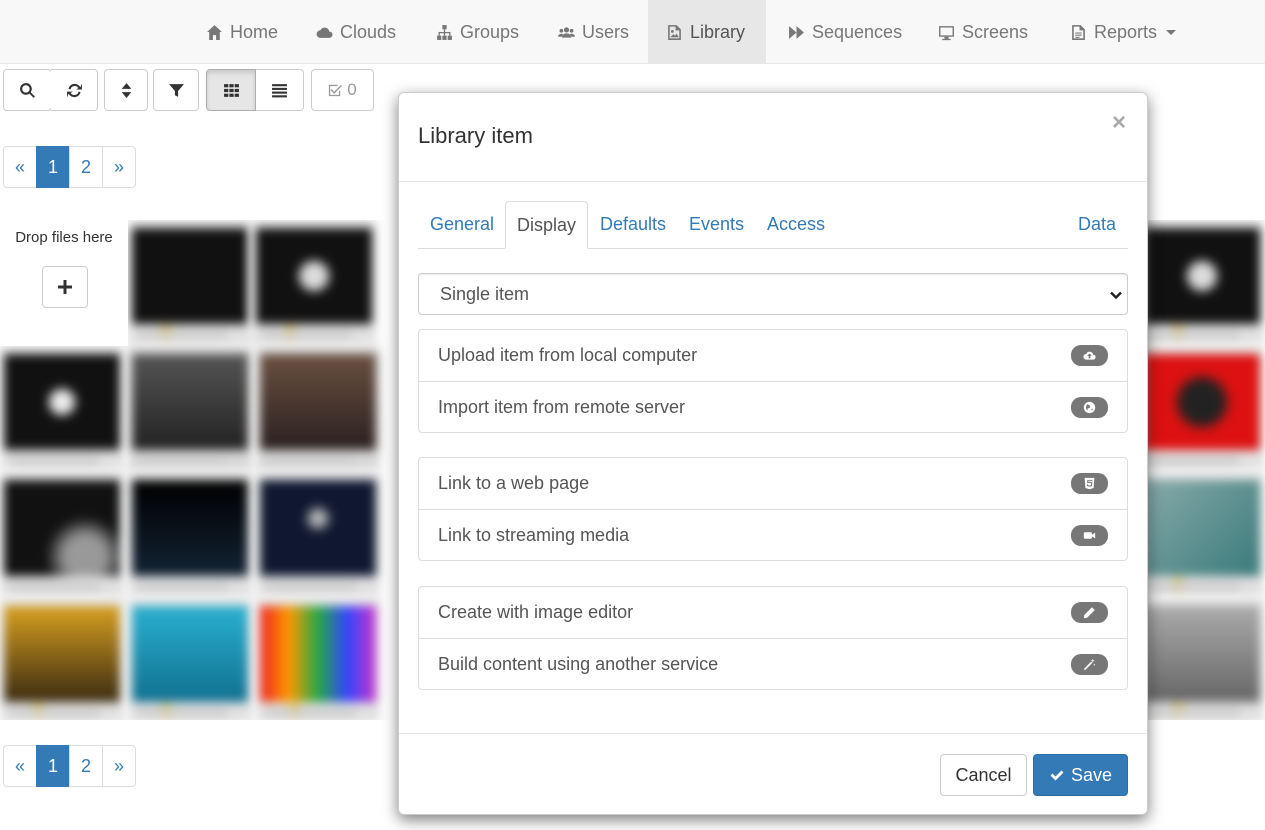  I want to click on nav-clouds-label: Clouds, so click(368, 31).